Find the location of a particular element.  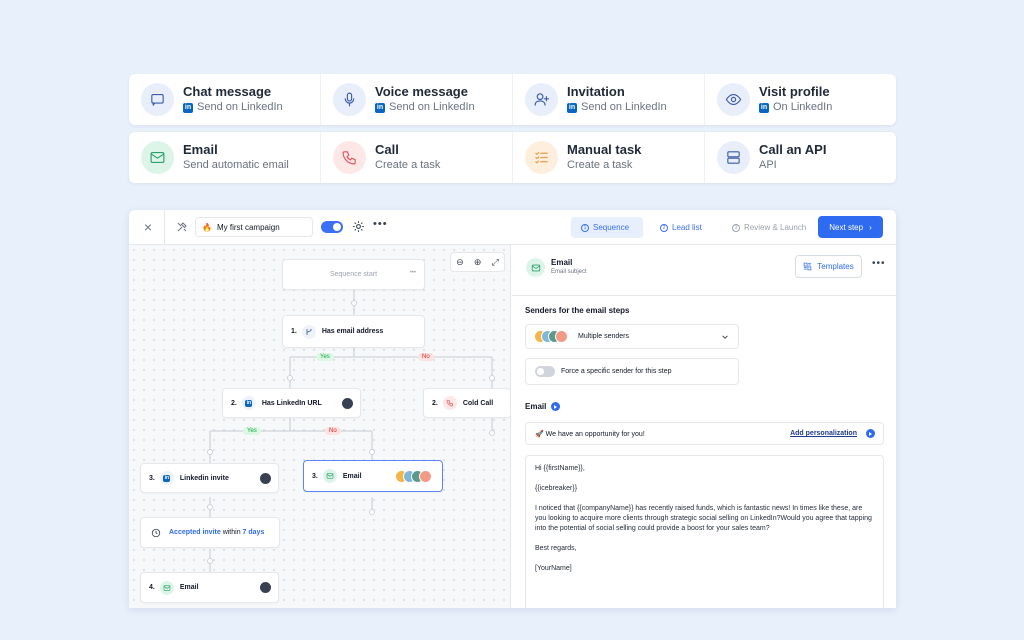

tab-sequence: 1 Sequence is located at coordinates (607, 227).